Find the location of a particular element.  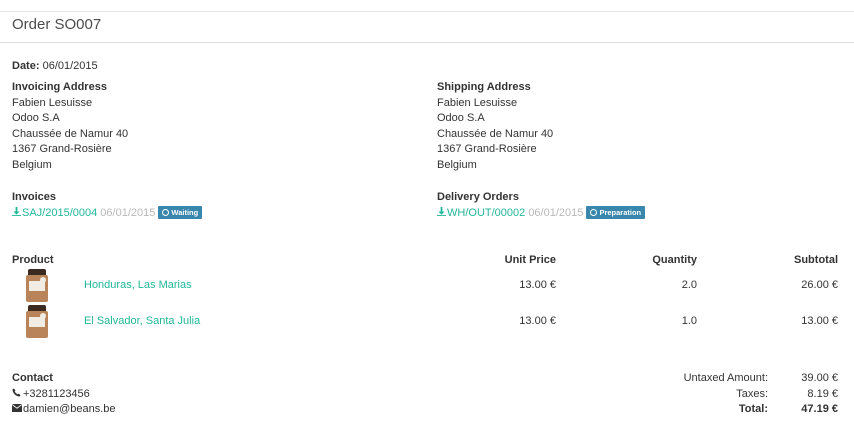

delivery-link: WH/OUT/00002 is located at coordinates (482, 214).